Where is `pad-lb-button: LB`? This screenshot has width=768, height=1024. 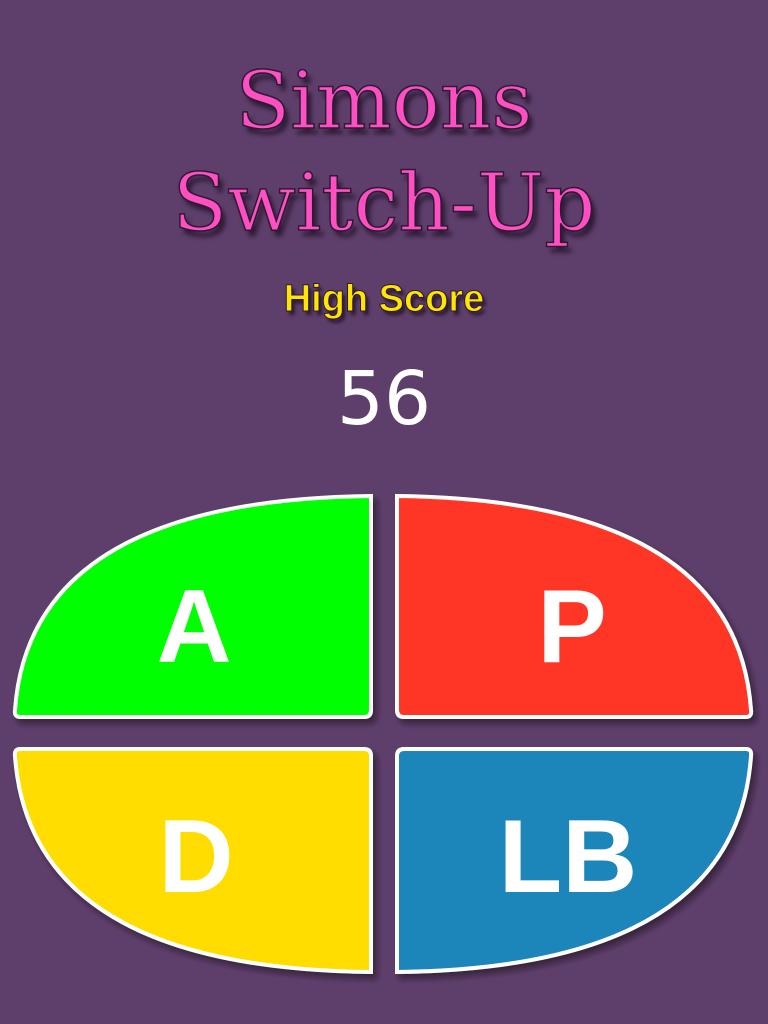
pad-lb-button: LB is located at coordinates (574, 861).